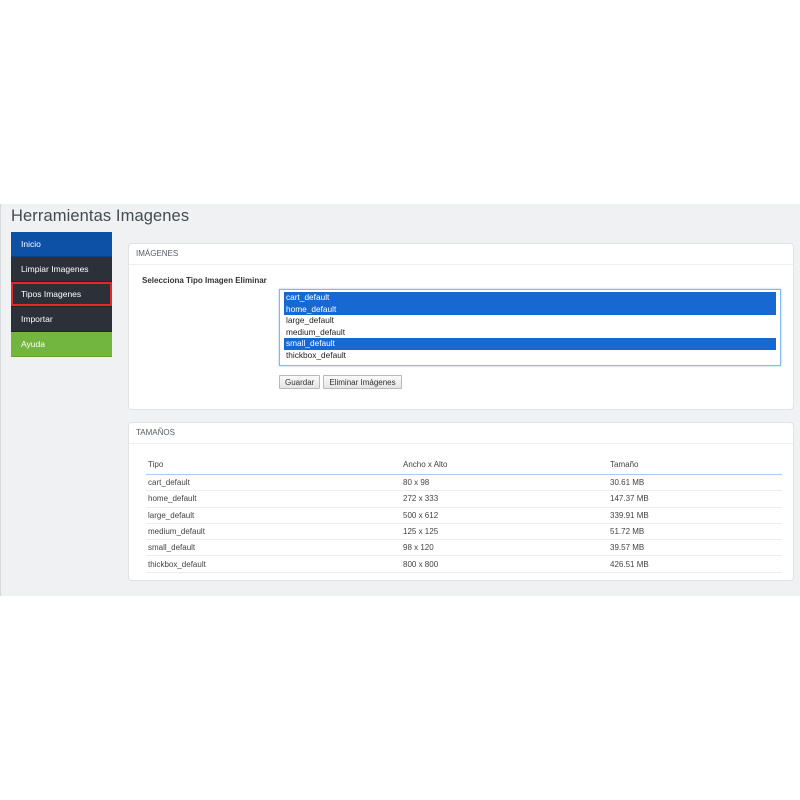  Describe the element at coordinates (61, 269) in the screenshot. I see `sidebar-item-limpiar-imagenes: Limpiar Imagenes` at that location.